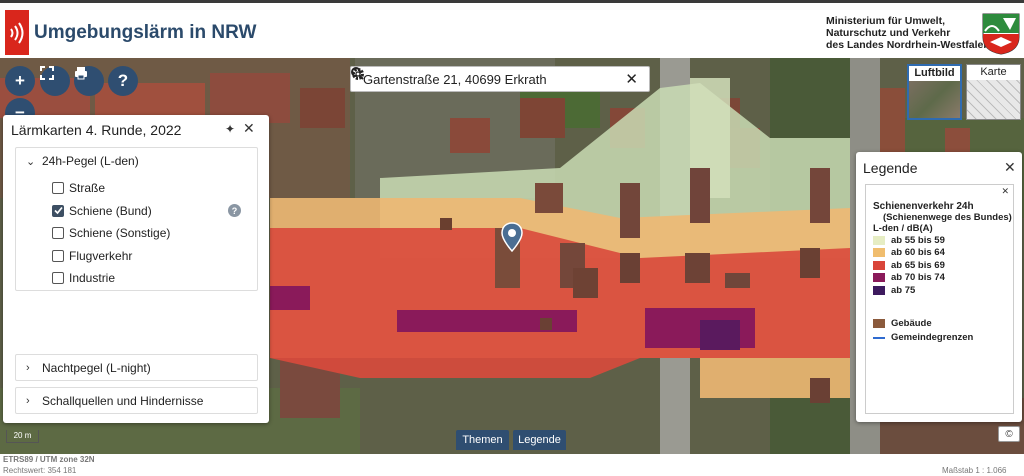 This screenshot has width=1024, height=476. What do you see at coordinates (482, 440) in the screenshot?
I see `tab-themen: Themen` at bounding box center [482, 440].